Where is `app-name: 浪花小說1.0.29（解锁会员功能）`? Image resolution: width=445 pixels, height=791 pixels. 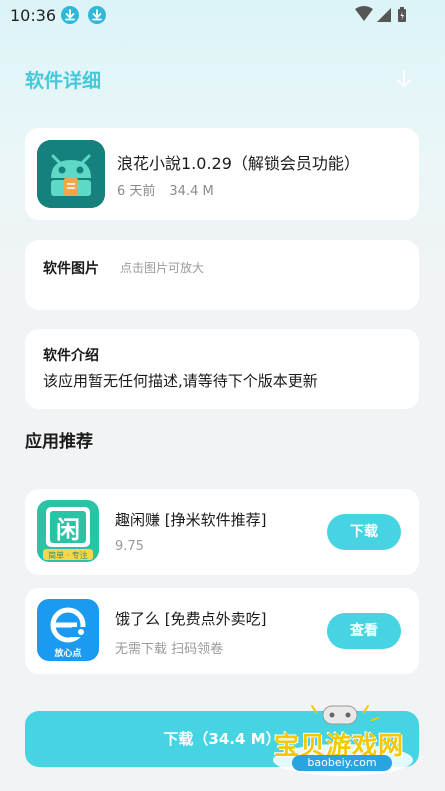
app-name: 浪花小說1.0.29（解锁会员功能） is located at coordinates (238, 163).